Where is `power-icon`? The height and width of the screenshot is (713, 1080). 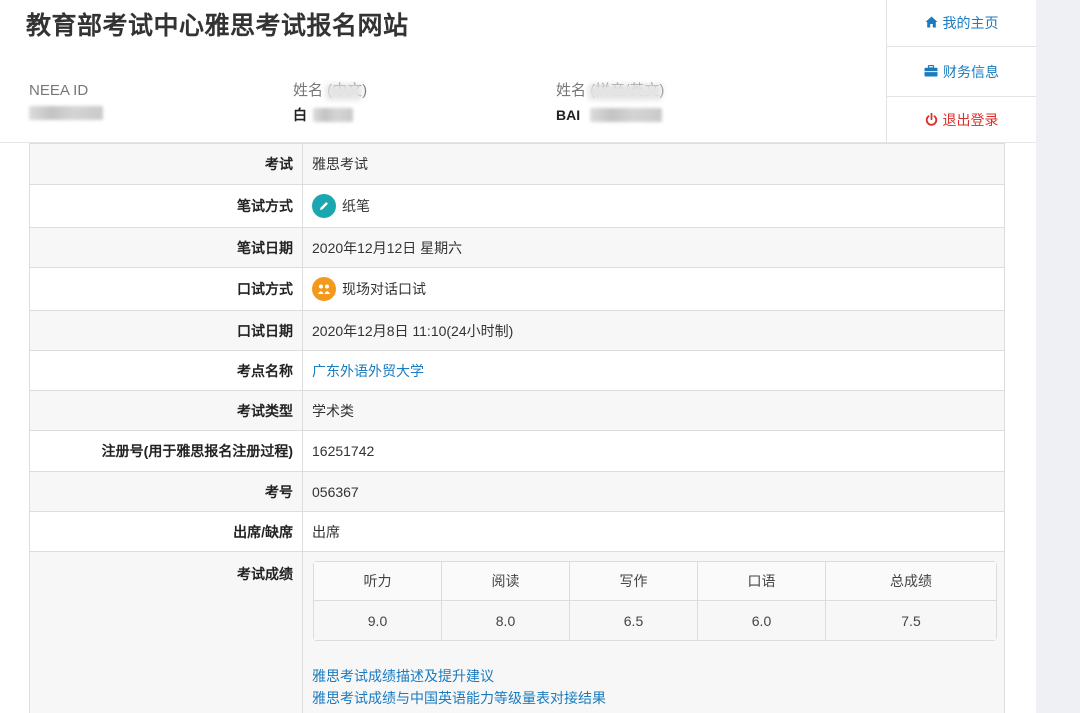
power-icon is located at coordinates (931, 120).